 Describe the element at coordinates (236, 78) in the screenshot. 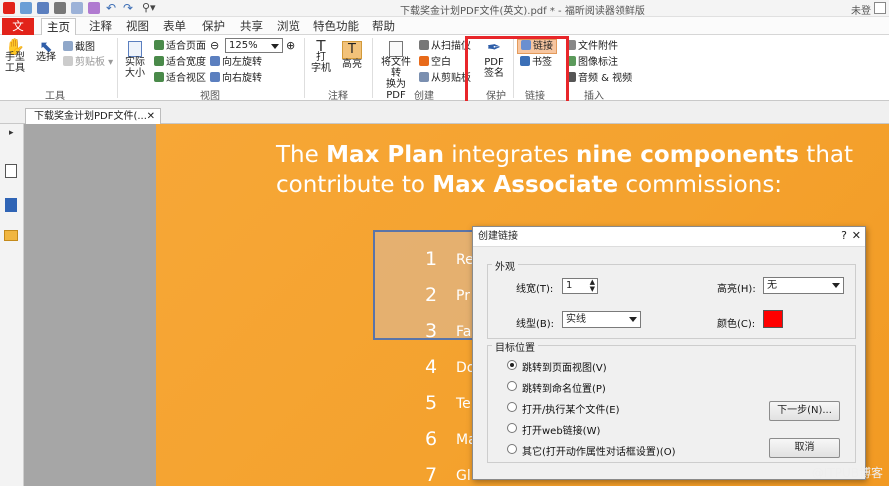

I see `rotate-right-button: 向右旋转` at that location.